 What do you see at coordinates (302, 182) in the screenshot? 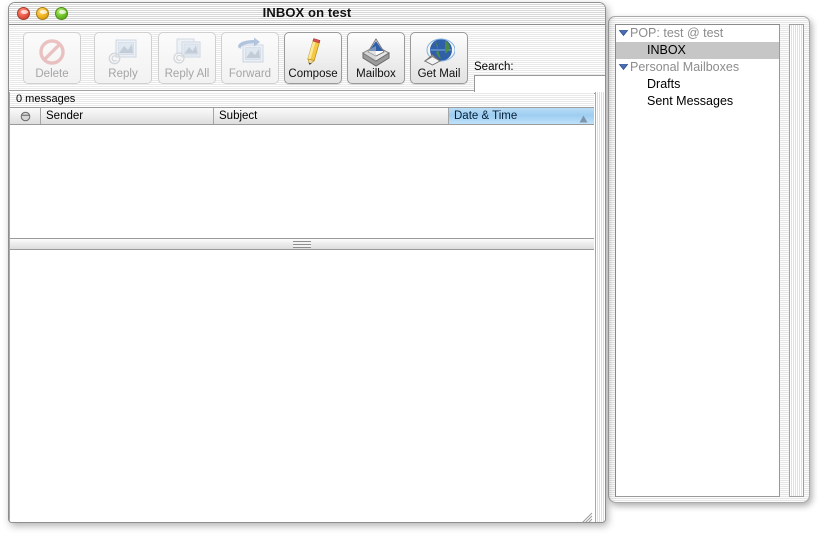
I see `message-list` at bounding box center [302, 182].